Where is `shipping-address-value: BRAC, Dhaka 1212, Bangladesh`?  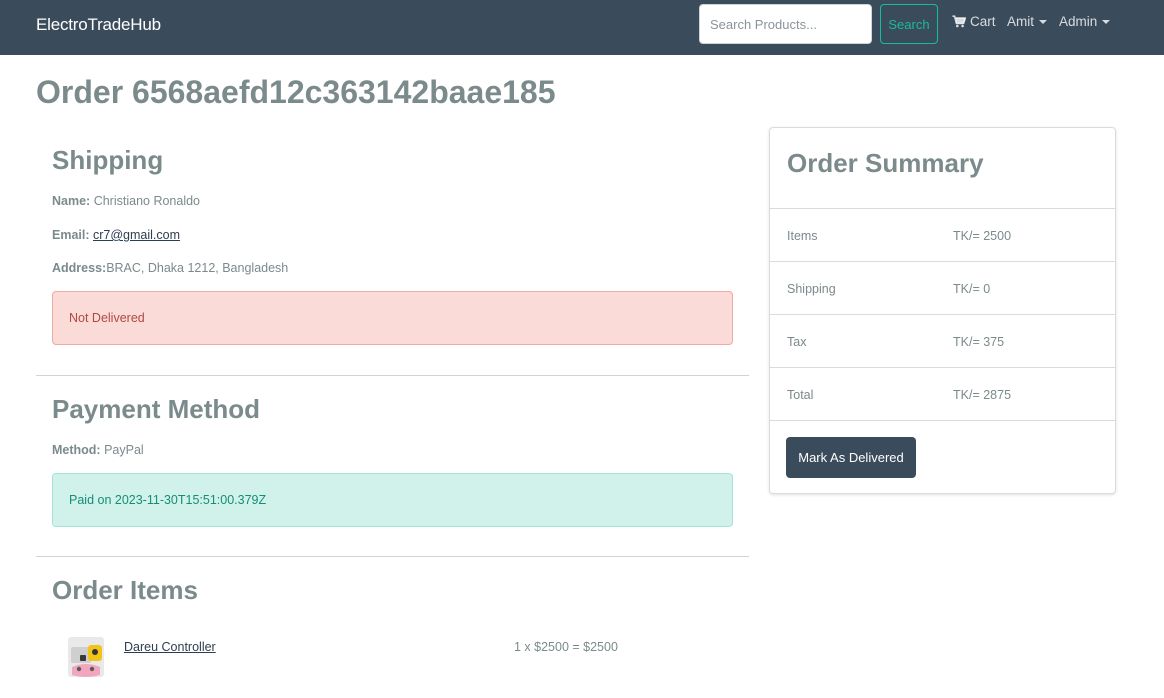
shipping-address-value: BRAC, Dhaka 1212, Bangladesh is located at coordinates (197, 268).